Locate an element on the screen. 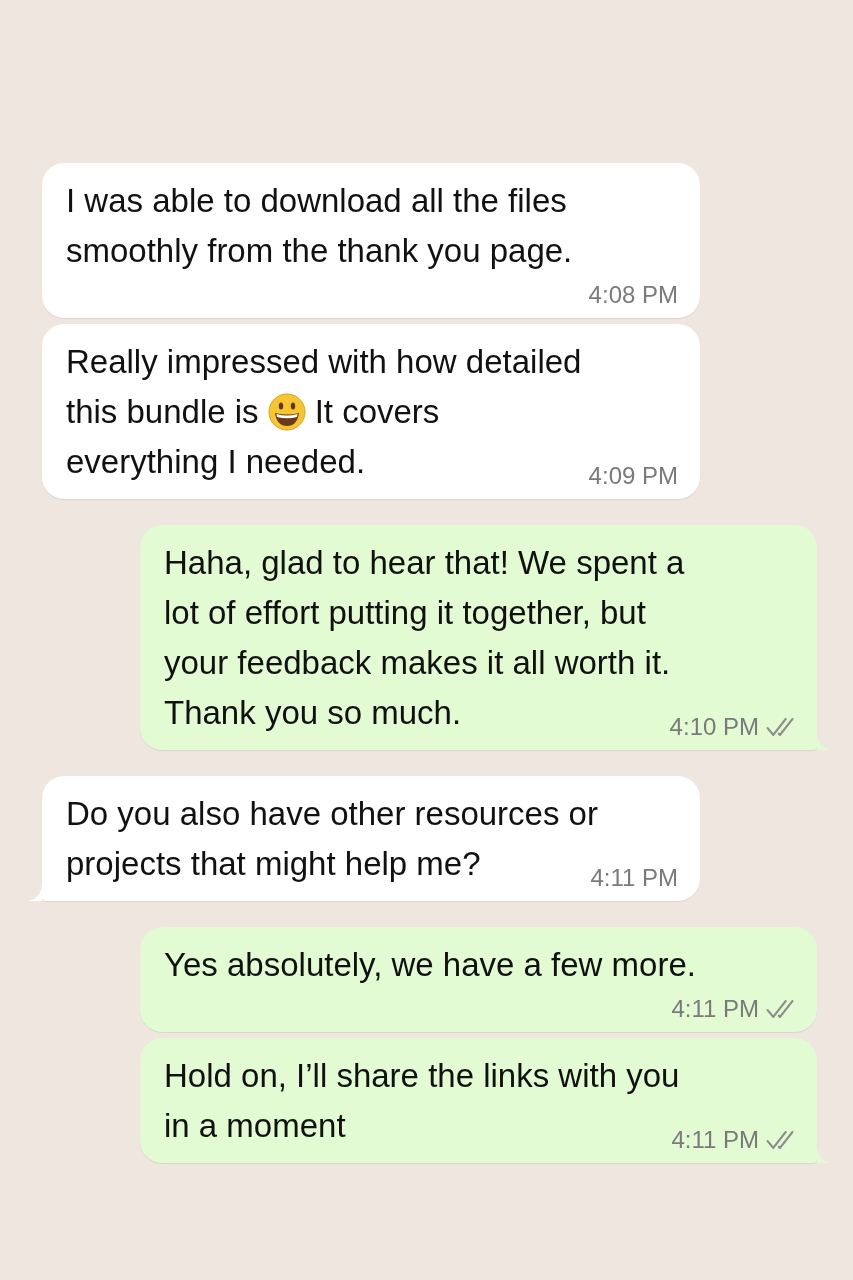 The width and height of the screenshot is (853, 1280). message-text: I was able to download all the files is located at coordinates (316, 201).